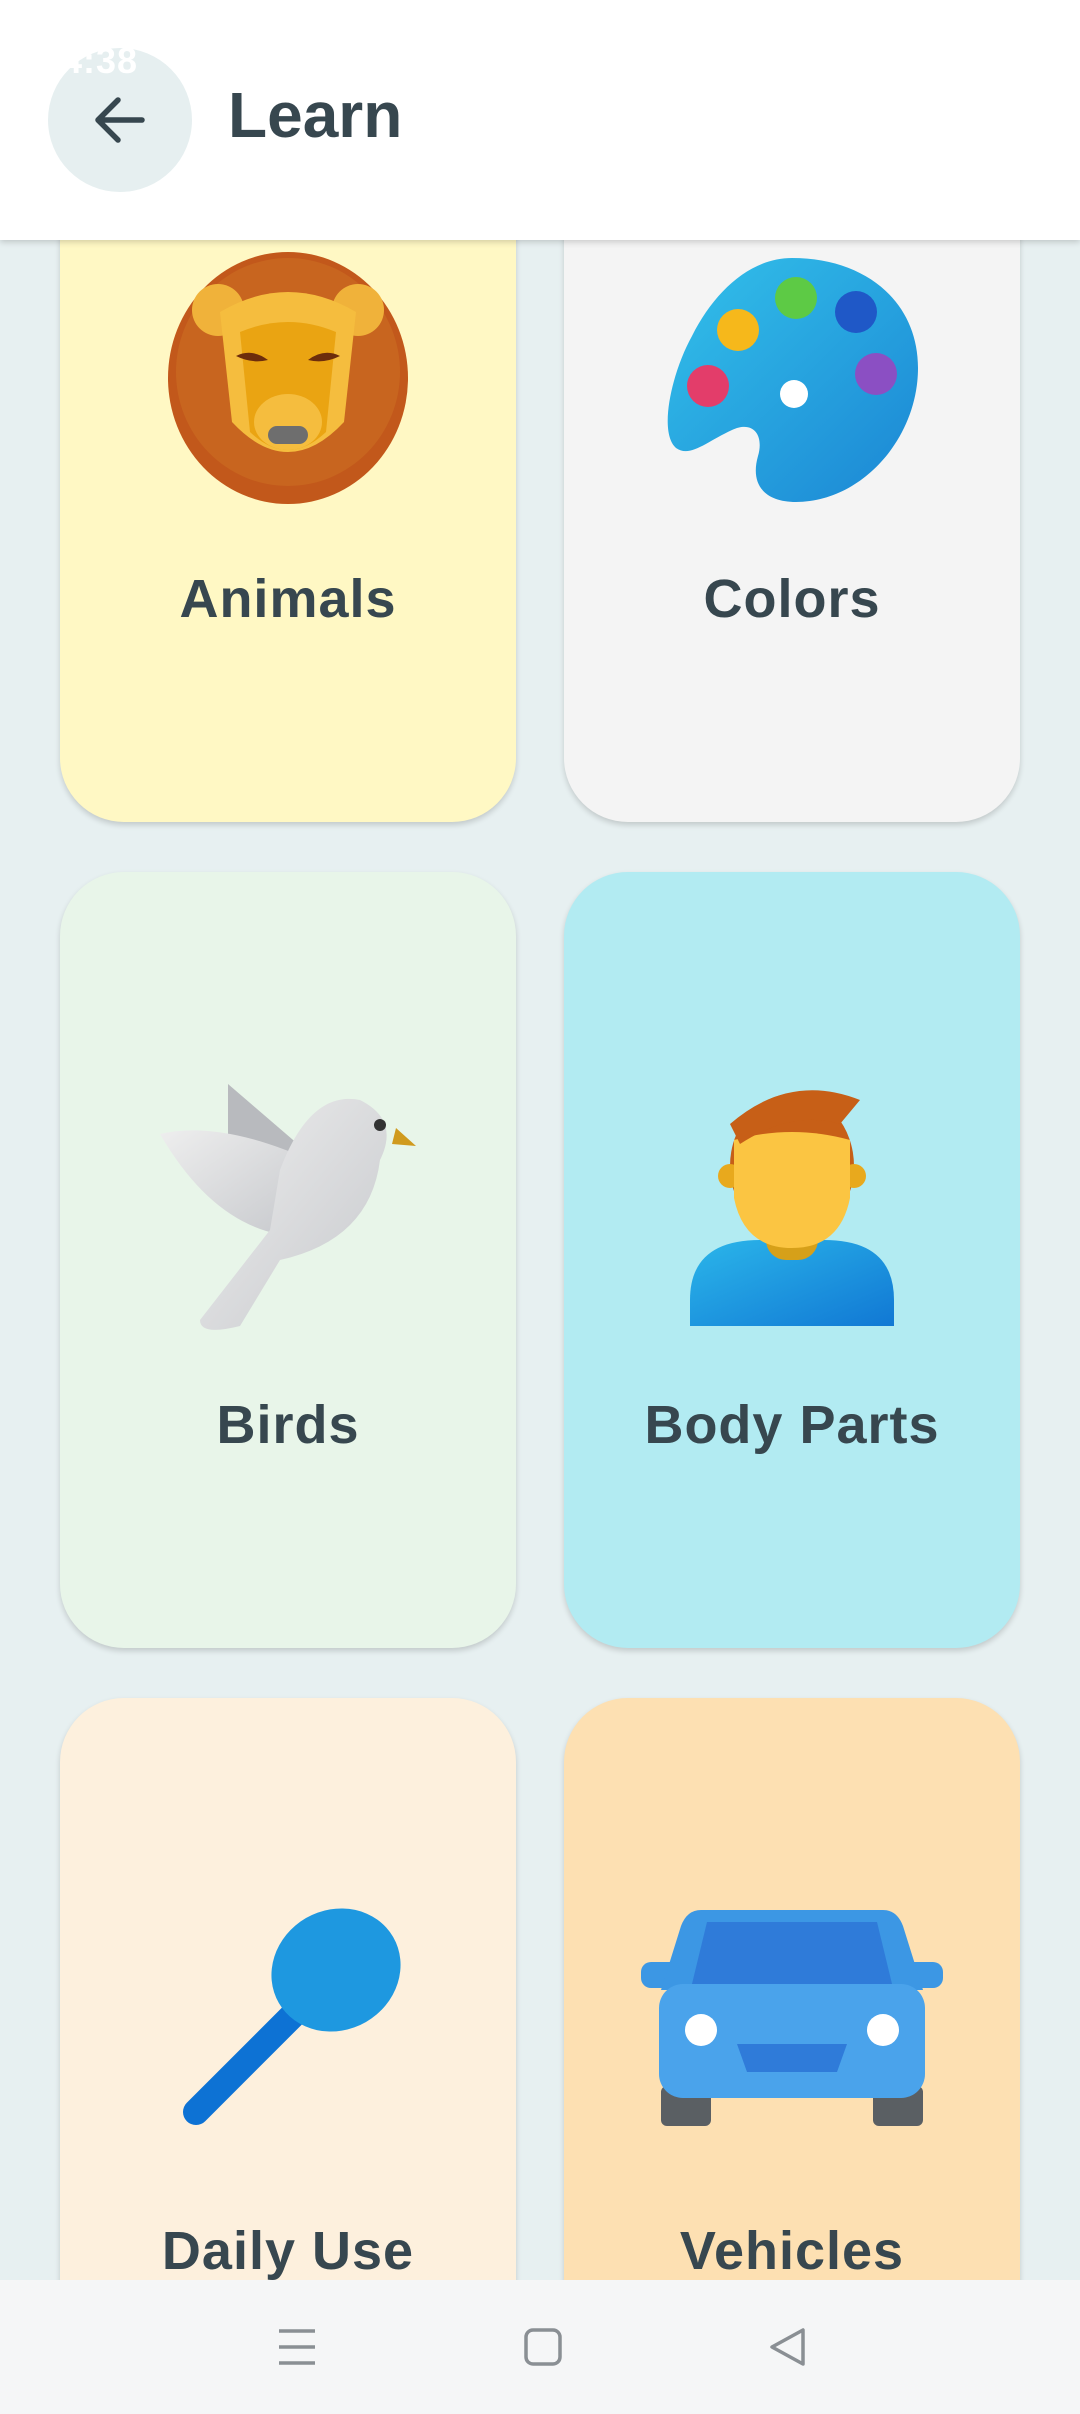 The image size is (1080, 2414). I want to click on nav-recents-button, so click(297, 2347).